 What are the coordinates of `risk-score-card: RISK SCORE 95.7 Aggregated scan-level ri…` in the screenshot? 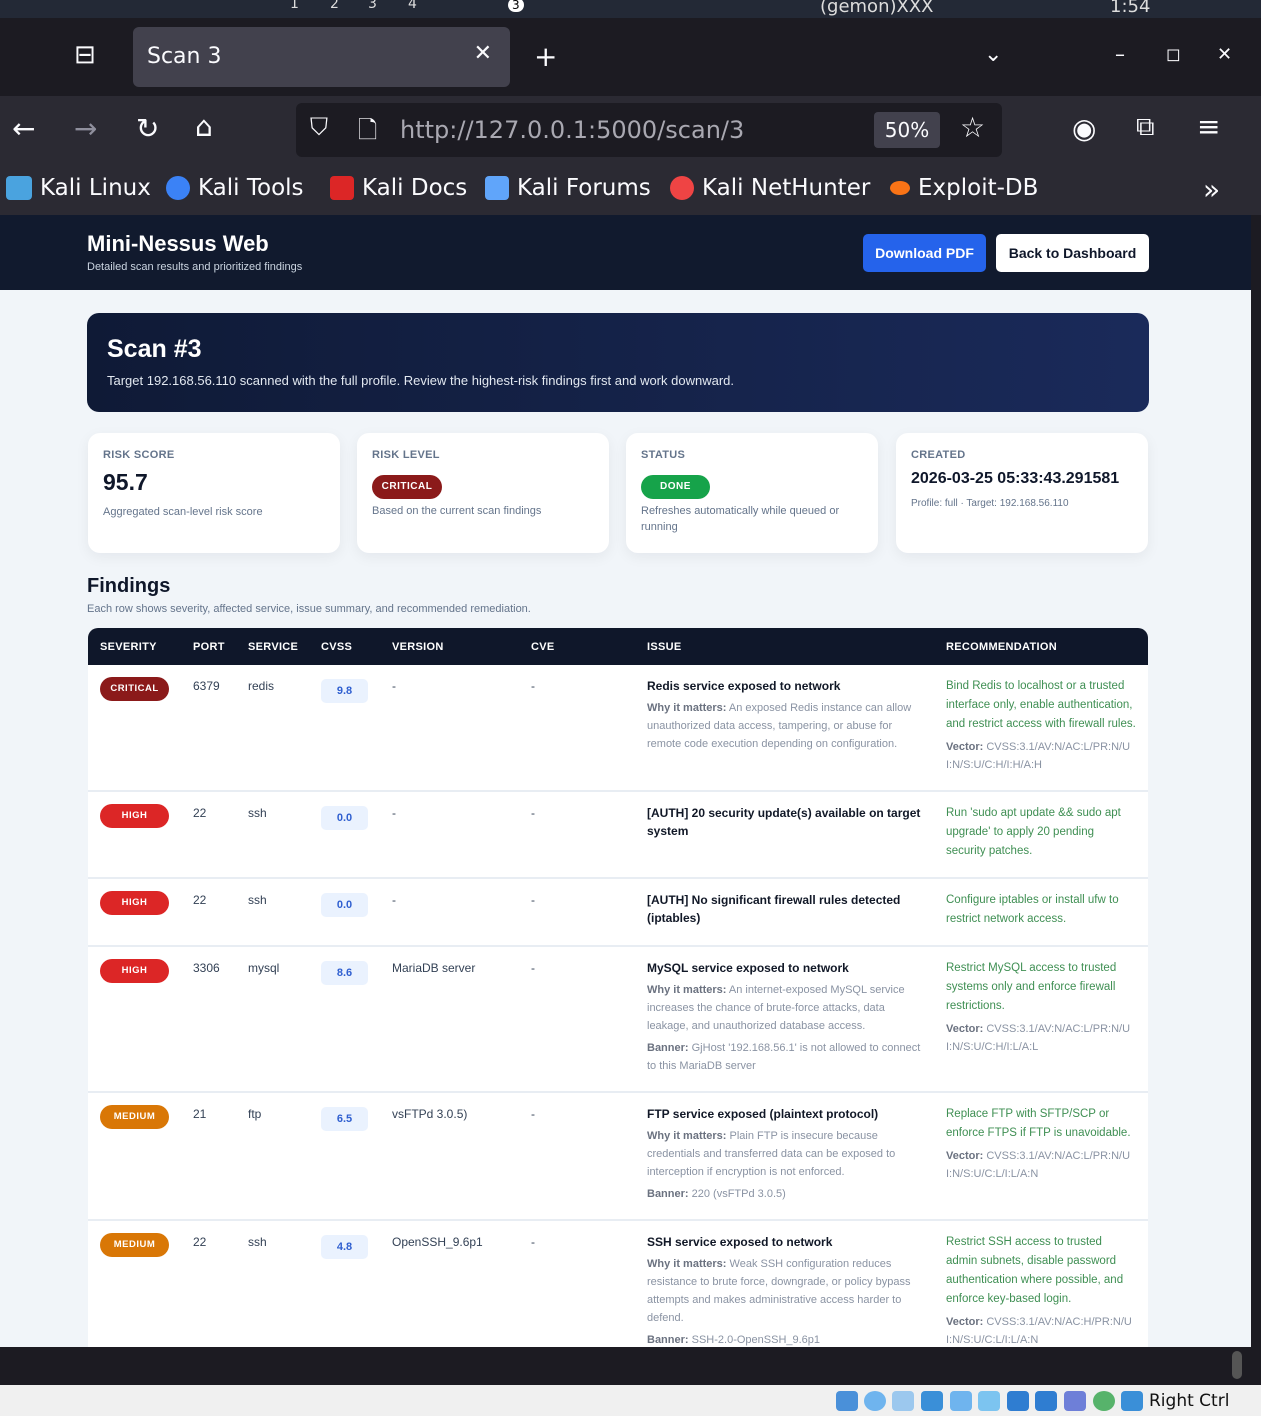 It's located at (214, 493).